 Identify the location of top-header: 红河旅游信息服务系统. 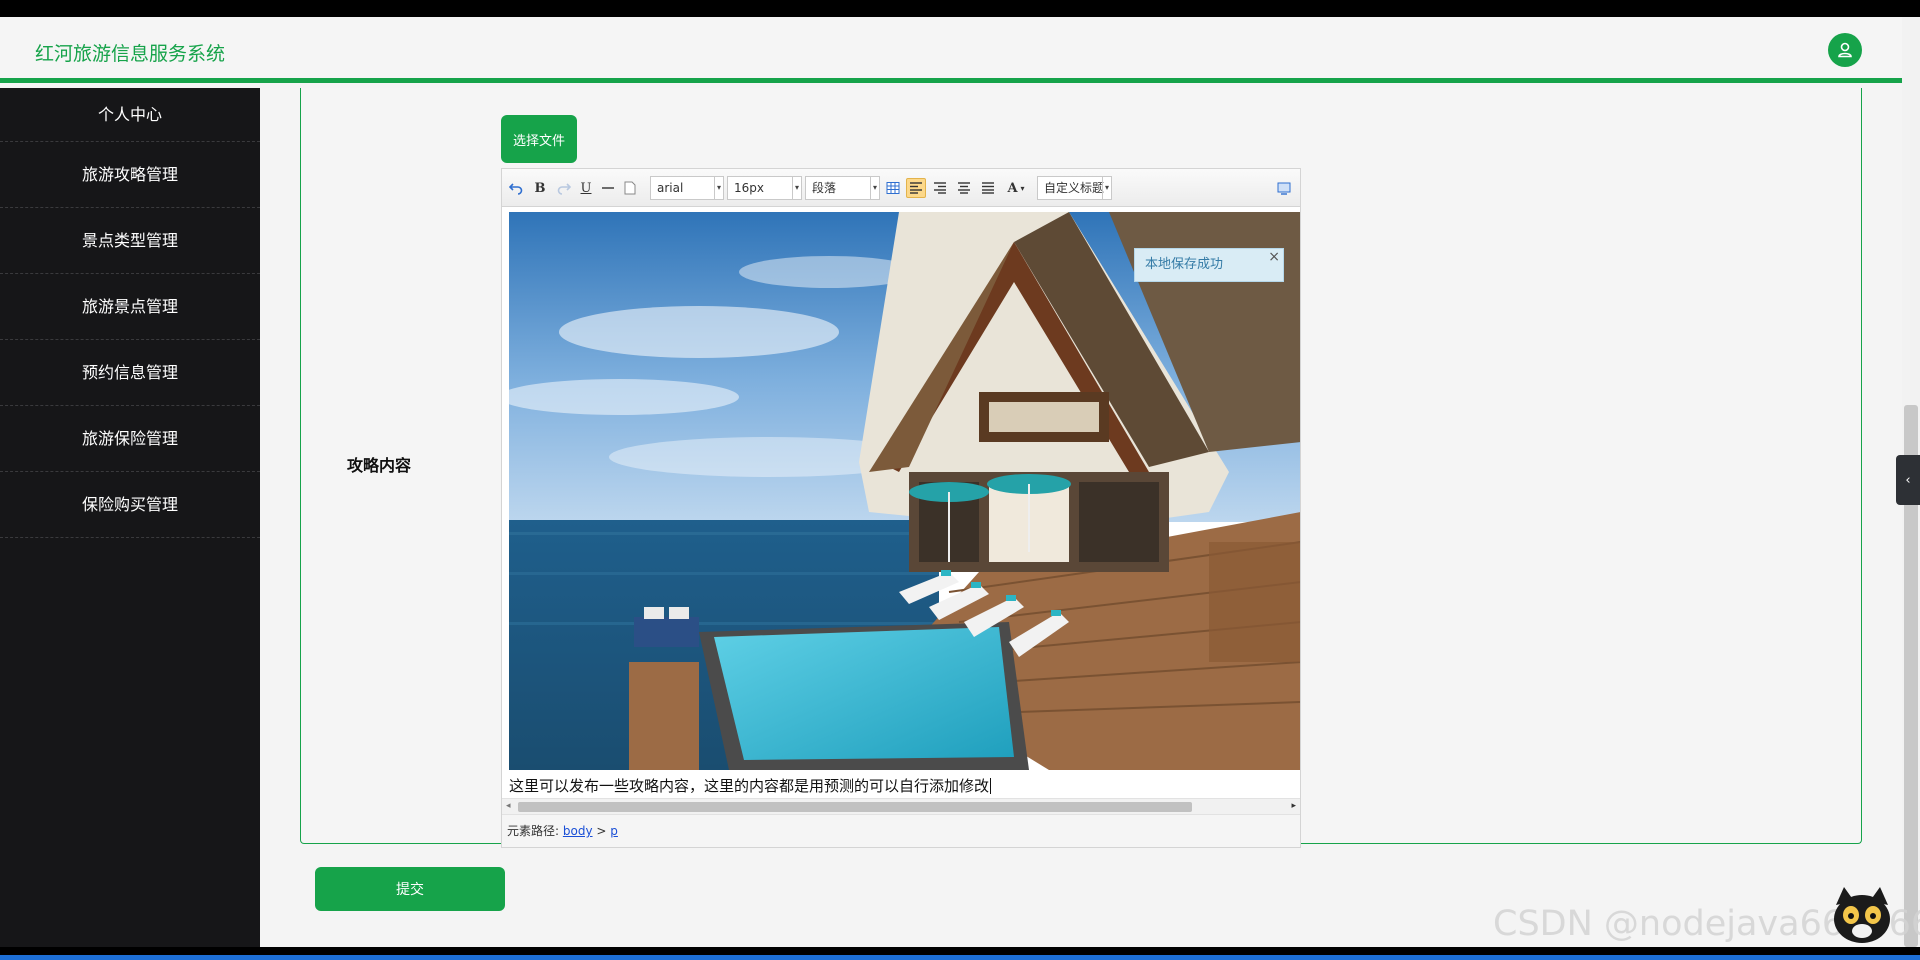
(951, 50).